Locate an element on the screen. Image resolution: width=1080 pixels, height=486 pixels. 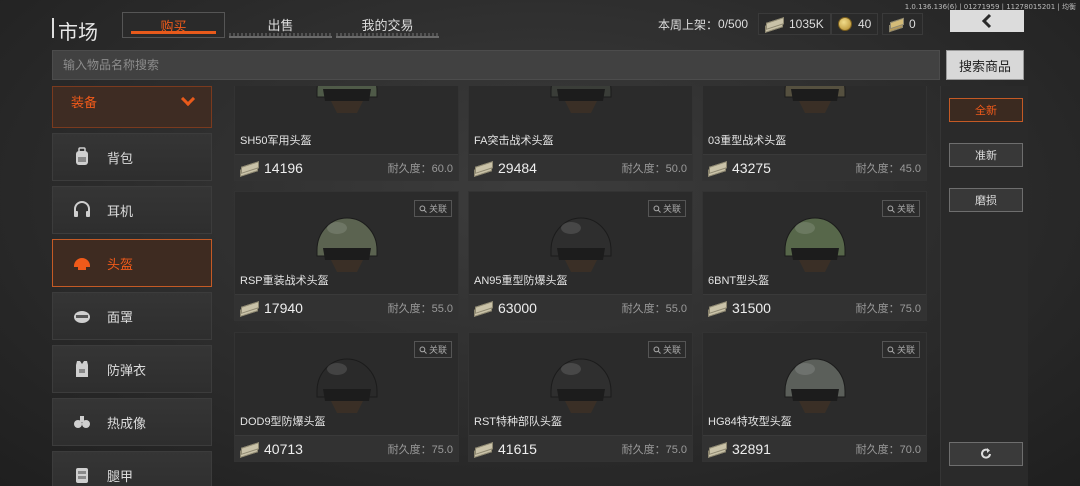
item-price: 17940 is located at coordinates (283, 307).